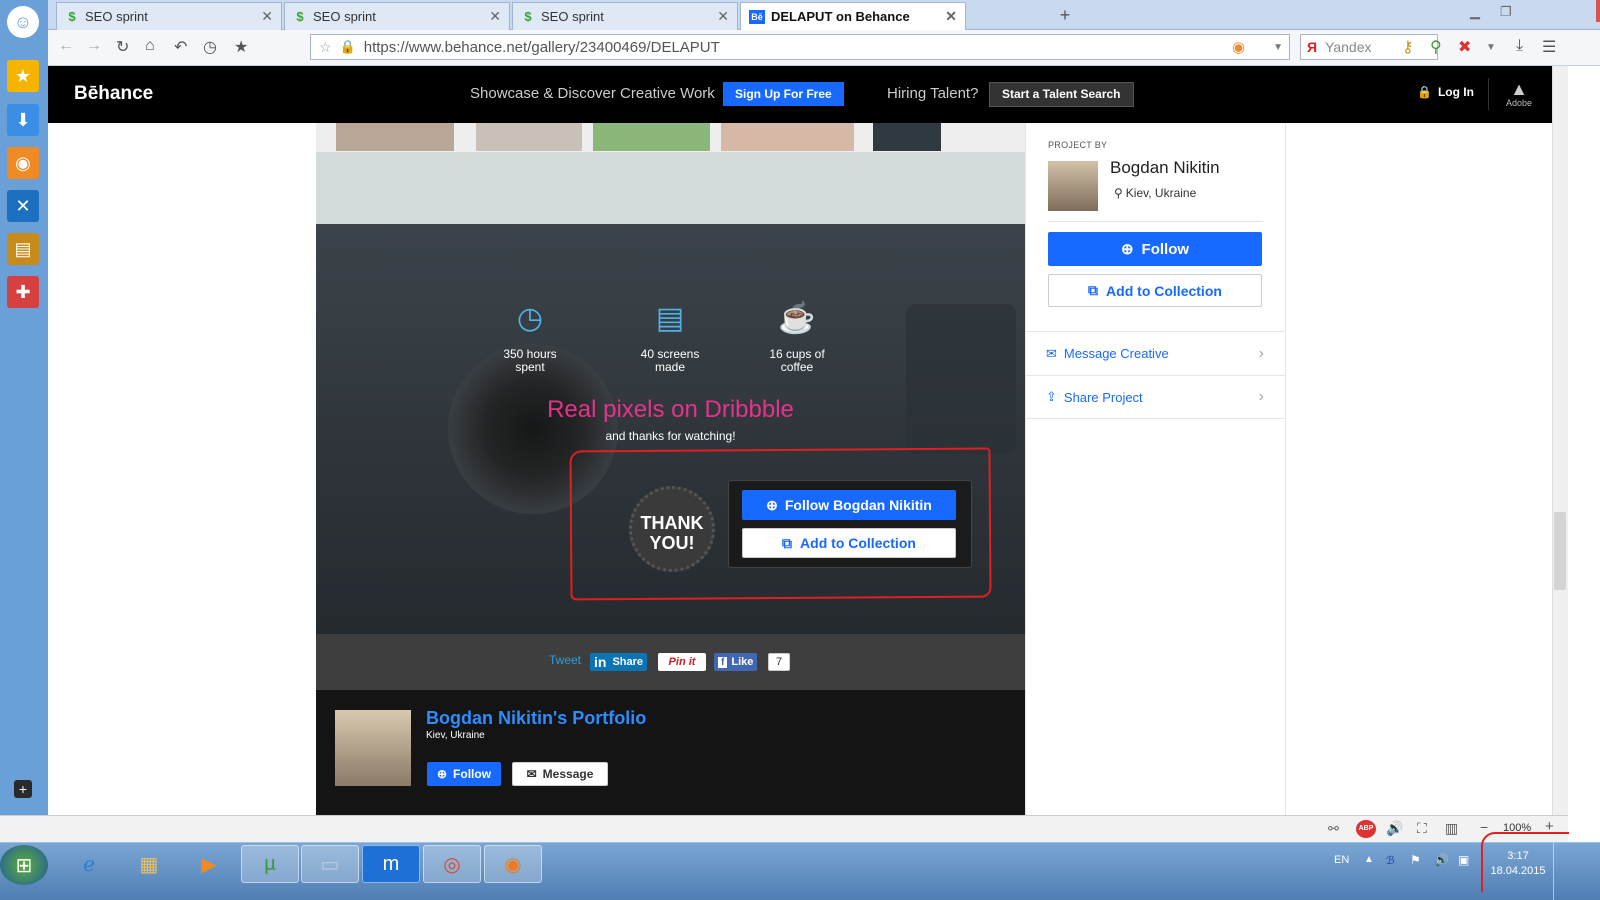 This screenshot has height=900, width=1600. What do you see at coordinates (1408, 47) in the screenshot?
I see `key-icon: ⚷` at bounding box center [1408, 47].